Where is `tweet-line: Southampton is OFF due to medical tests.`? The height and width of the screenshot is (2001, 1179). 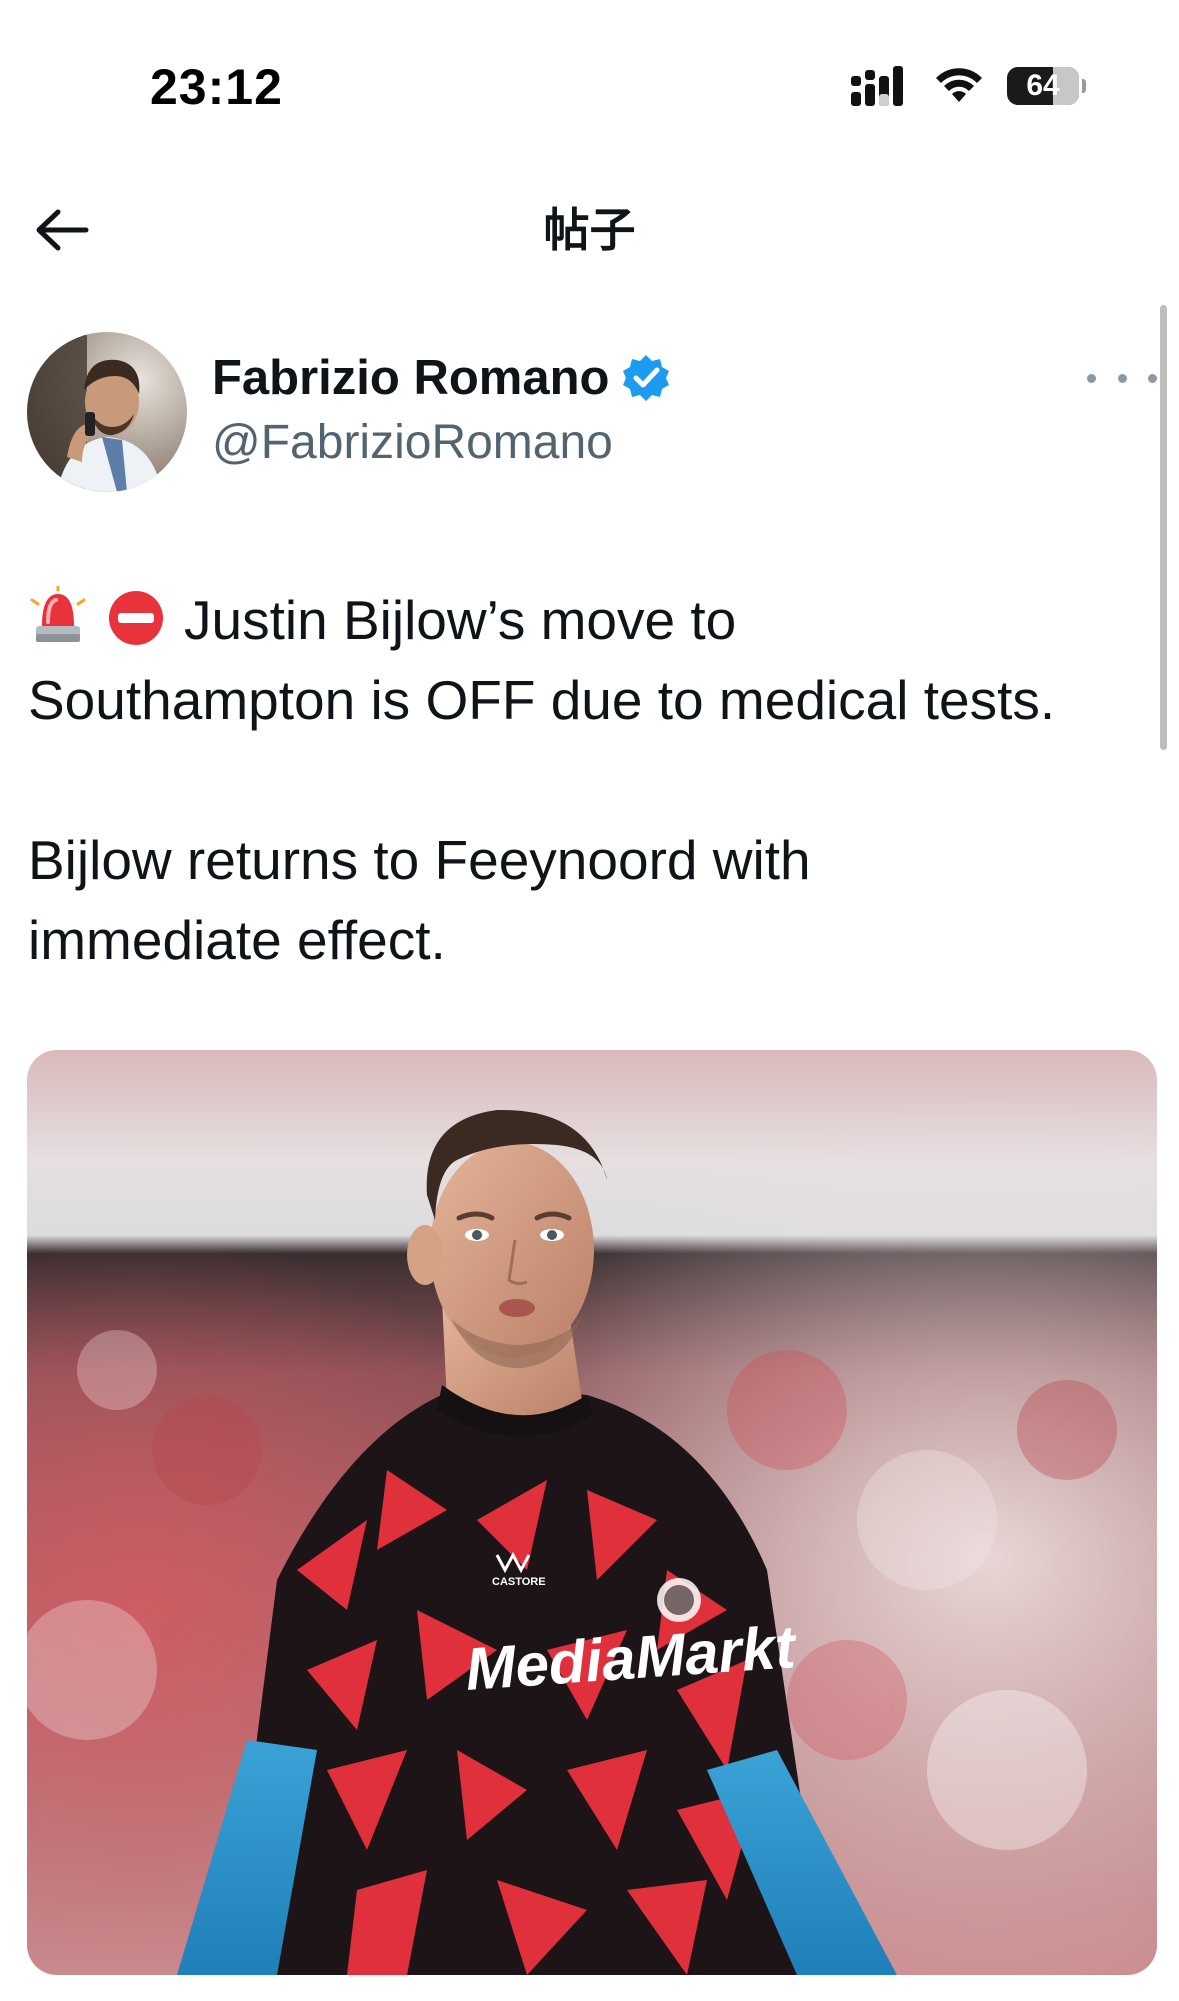 tweet-line: Southampton is OFF due to medical tests. is located at coordinates (542, 700).